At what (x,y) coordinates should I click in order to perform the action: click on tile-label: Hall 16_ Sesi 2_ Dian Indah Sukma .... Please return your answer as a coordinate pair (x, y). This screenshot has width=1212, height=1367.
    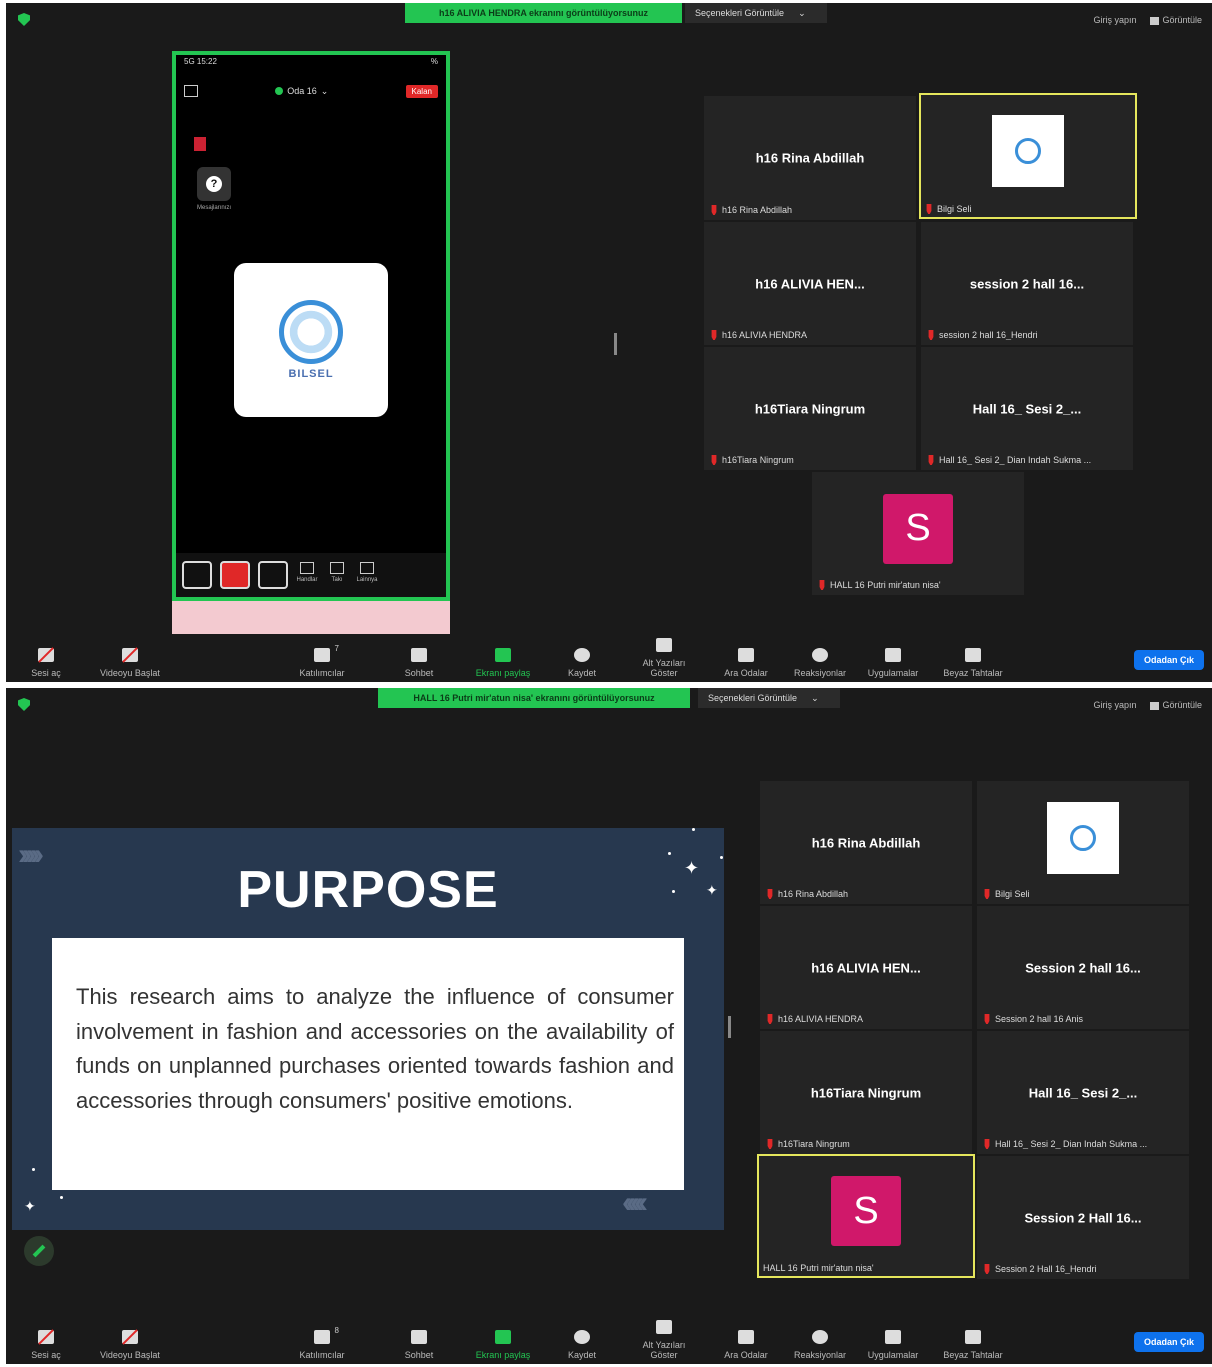
    Looking at the image, I should click on (1065, 1144).